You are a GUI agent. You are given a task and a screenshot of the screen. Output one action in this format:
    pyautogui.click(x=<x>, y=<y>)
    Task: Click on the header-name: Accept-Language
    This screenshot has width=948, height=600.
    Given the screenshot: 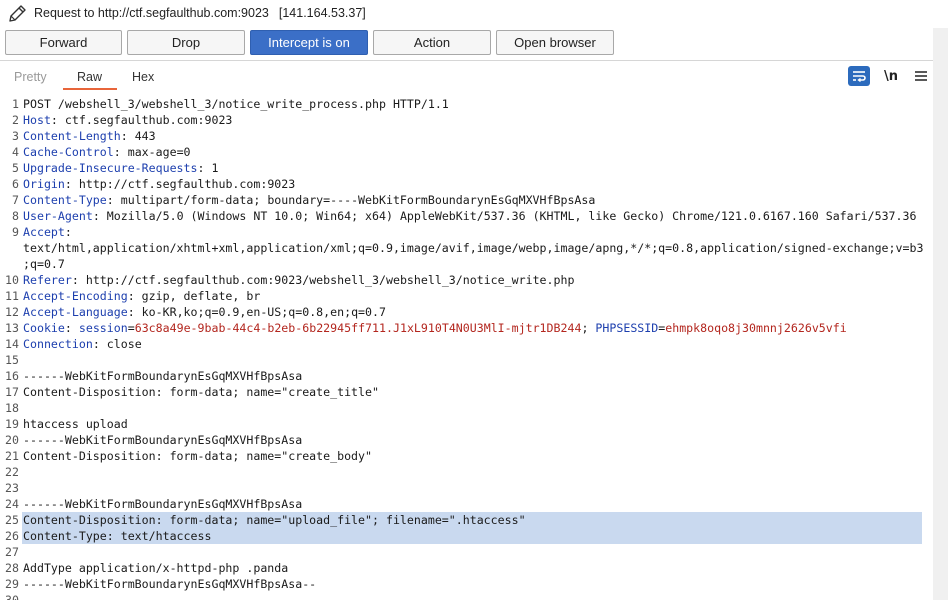 What is the action you would take?
    pyautogui.click(x=75, y=312)
    